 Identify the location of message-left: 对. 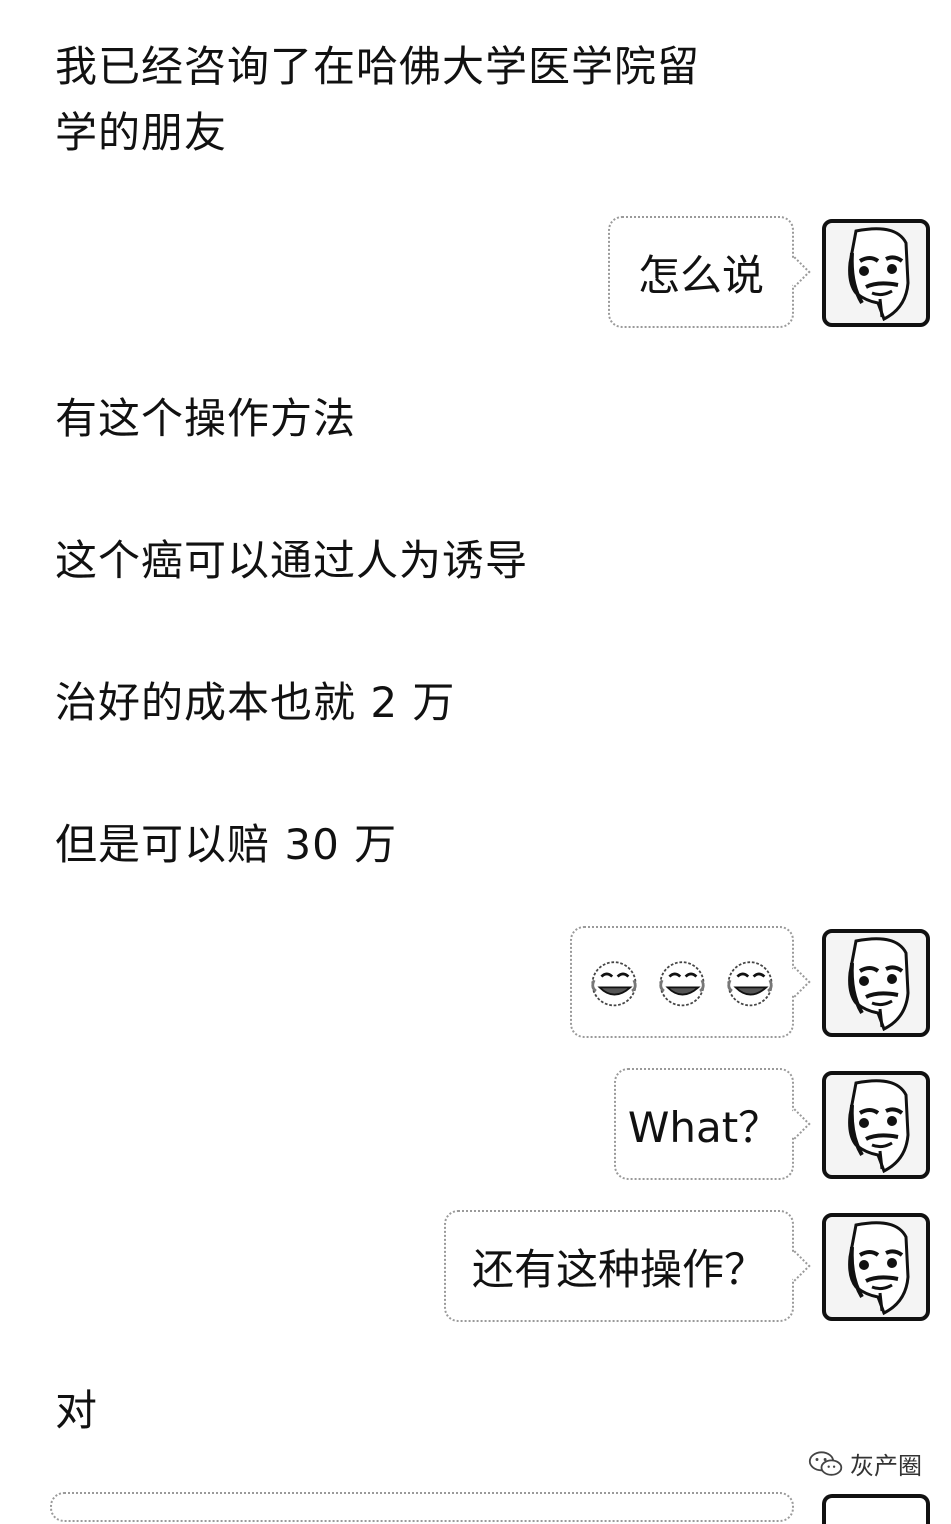
(77, 1410).